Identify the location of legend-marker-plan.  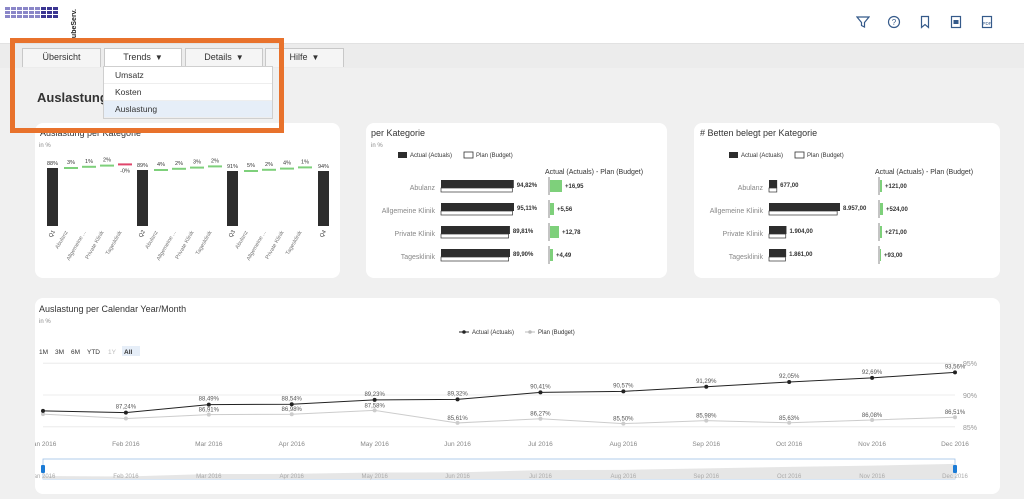
(530, 332).